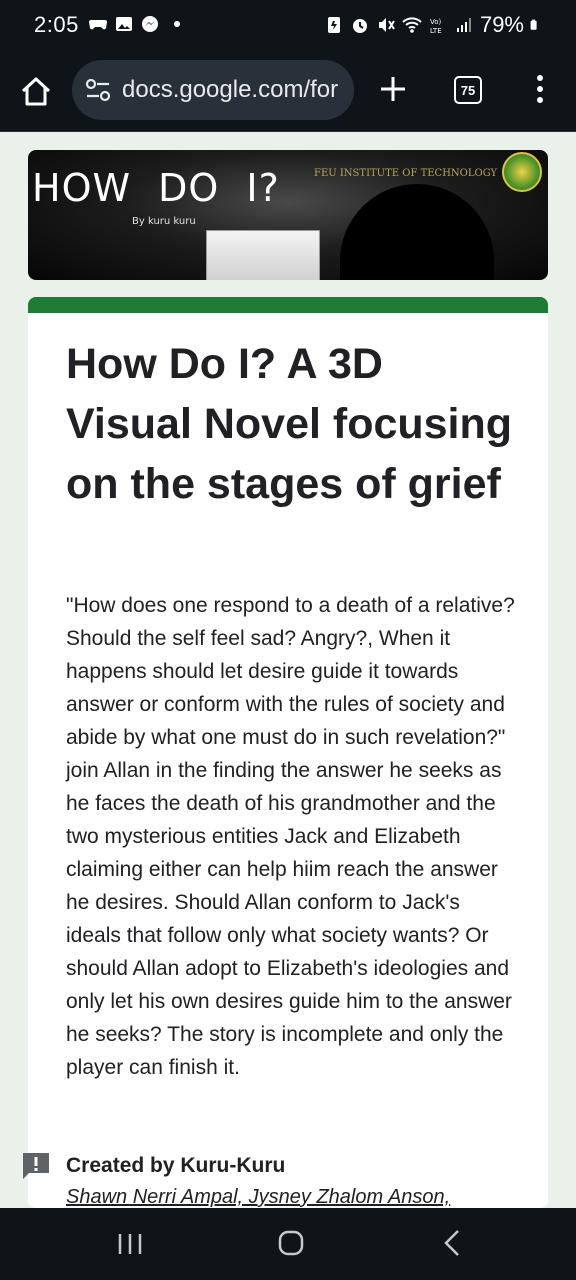 Image resolution: width=576 pixels, height=1280 pixels. What do you see at coordinates (533, 24) in the screenshot?
I see `battery-icon` at bounding box center [533, 24].